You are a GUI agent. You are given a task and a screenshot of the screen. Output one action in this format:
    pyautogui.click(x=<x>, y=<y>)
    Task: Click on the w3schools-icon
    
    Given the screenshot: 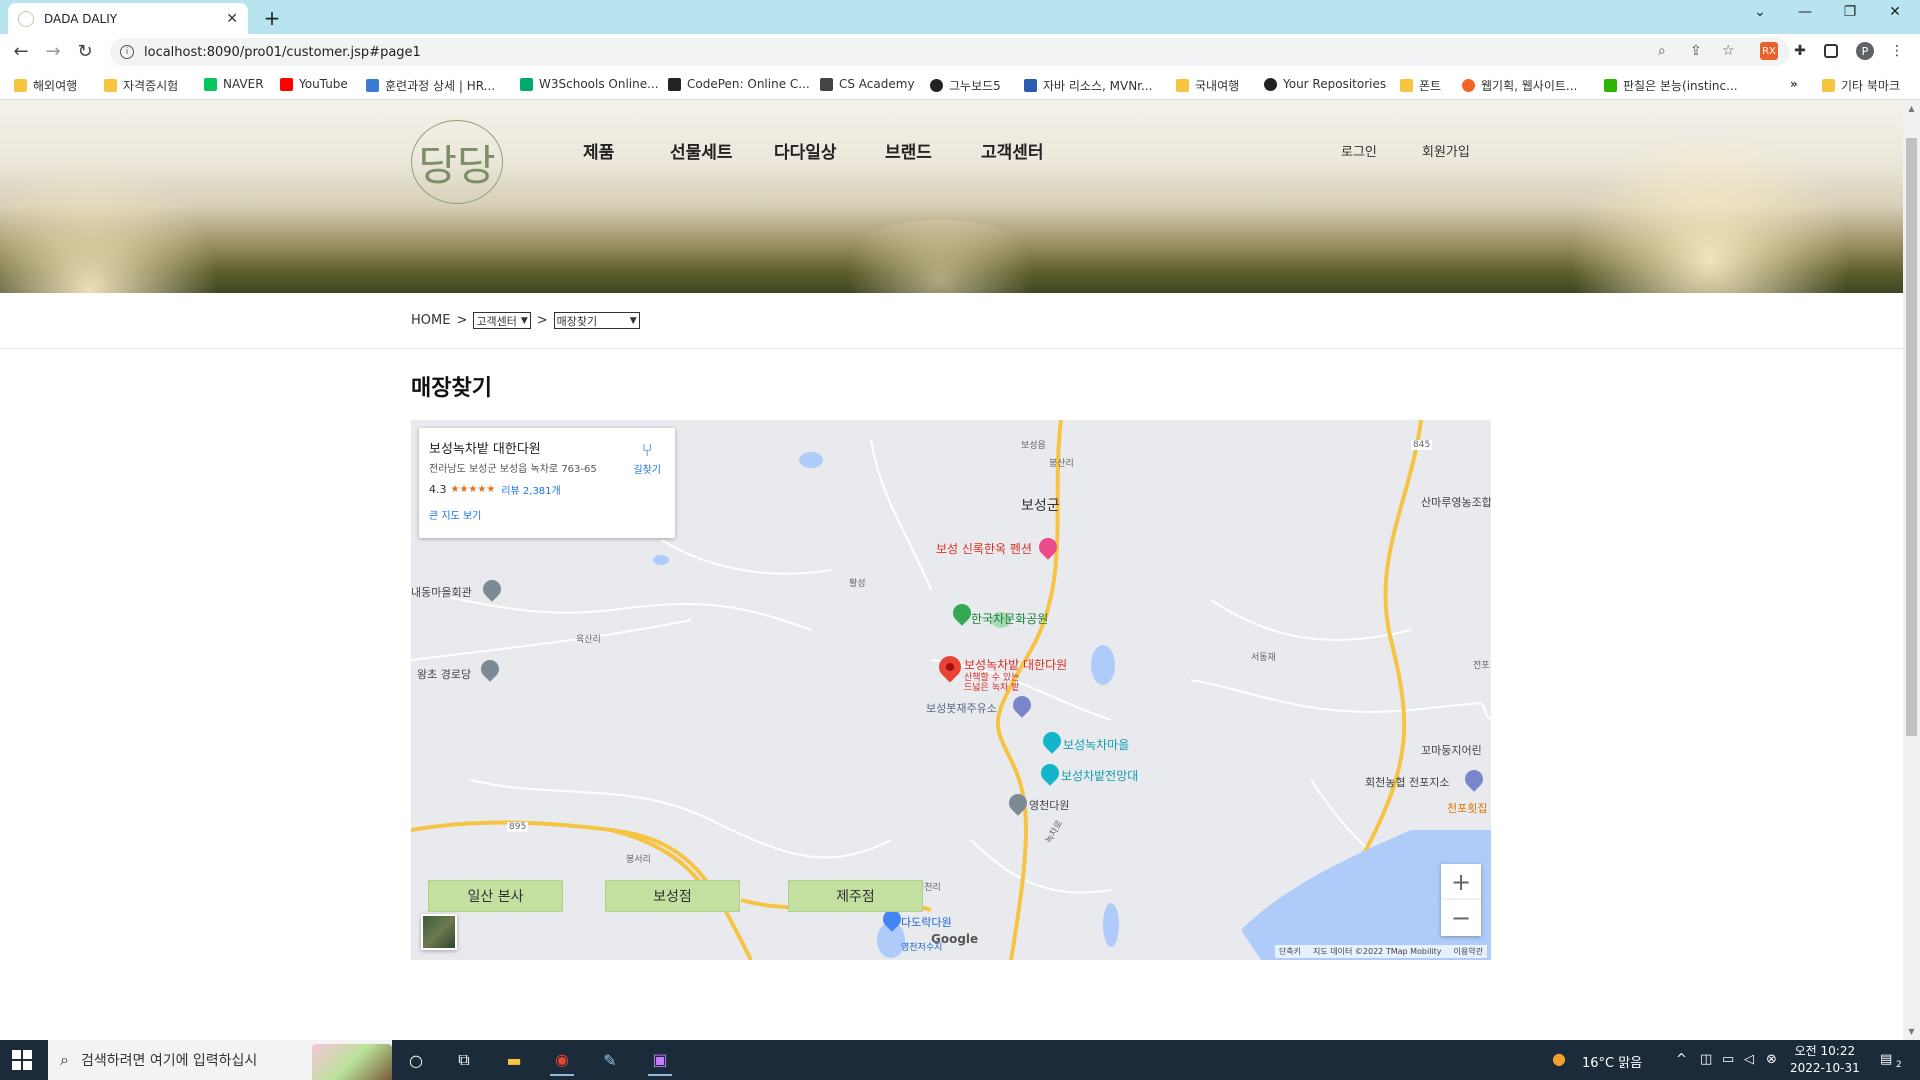 What is the action you would take?
    pyautogui.click(x=526, y=84)
    